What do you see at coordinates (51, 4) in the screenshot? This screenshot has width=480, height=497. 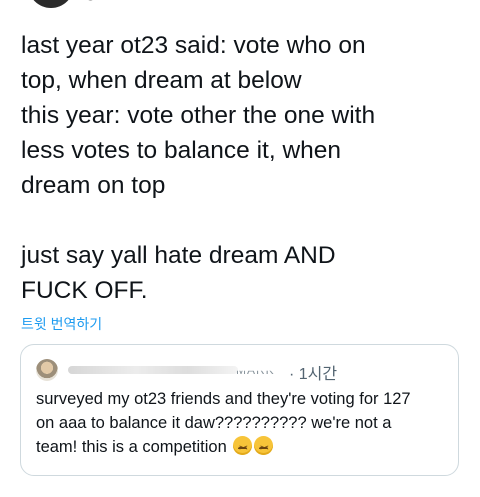 I see `author-avatar` at bounding box center [51, 4].